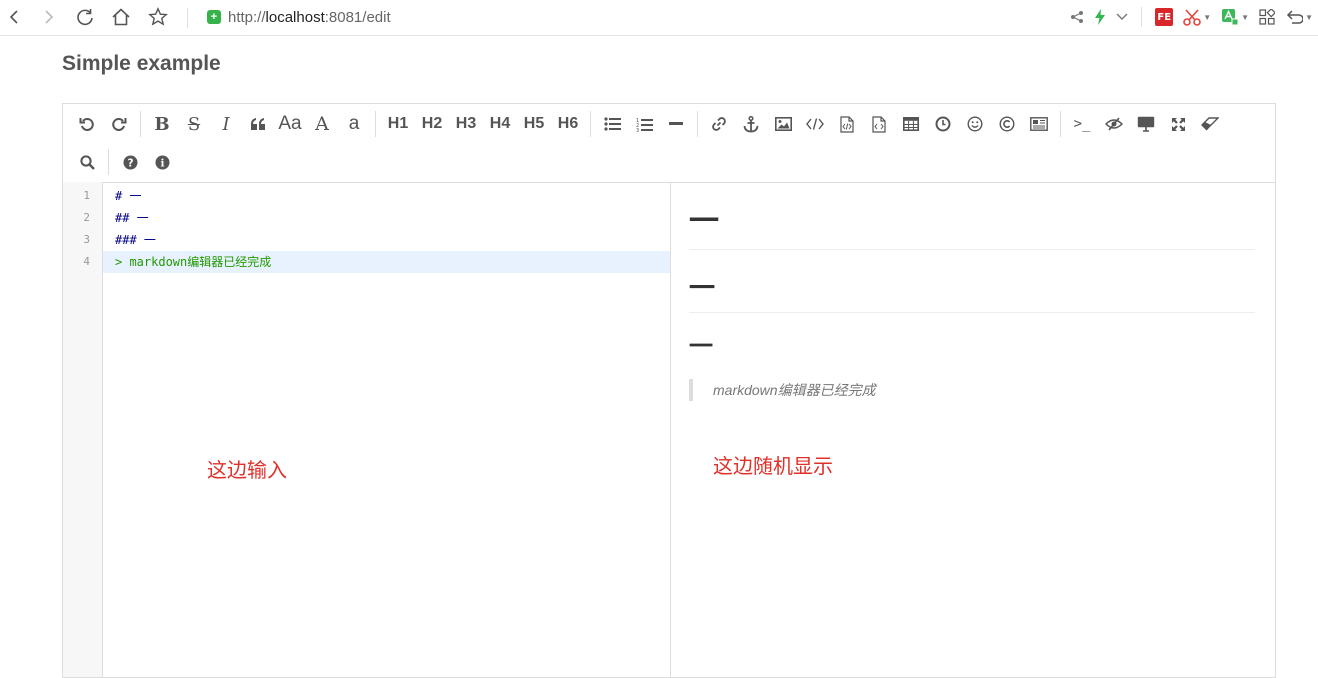  What do you see at coordinates (121, 17) in the screenshot?
I see `home-icon` at bounding box center [121, 17].